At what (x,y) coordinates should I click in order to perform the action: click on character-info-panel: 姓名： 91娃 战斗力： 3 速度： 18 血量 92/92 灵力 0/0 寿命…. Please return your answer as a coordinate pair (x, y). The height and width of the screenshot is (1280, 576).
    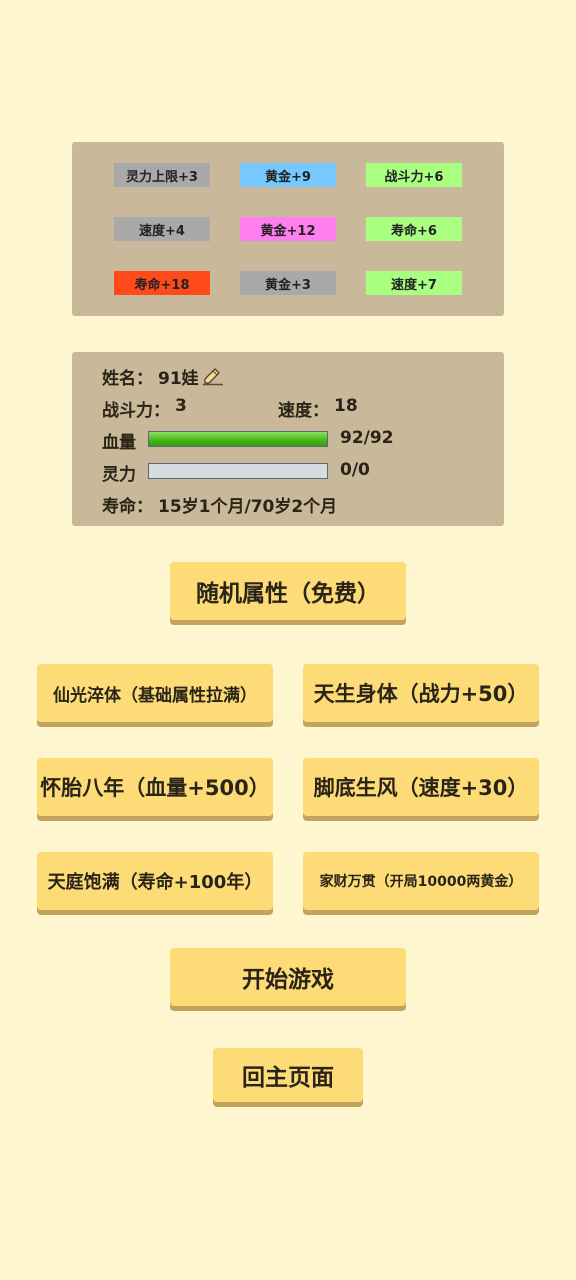
    Looking at the image, I should click on (288, 439).